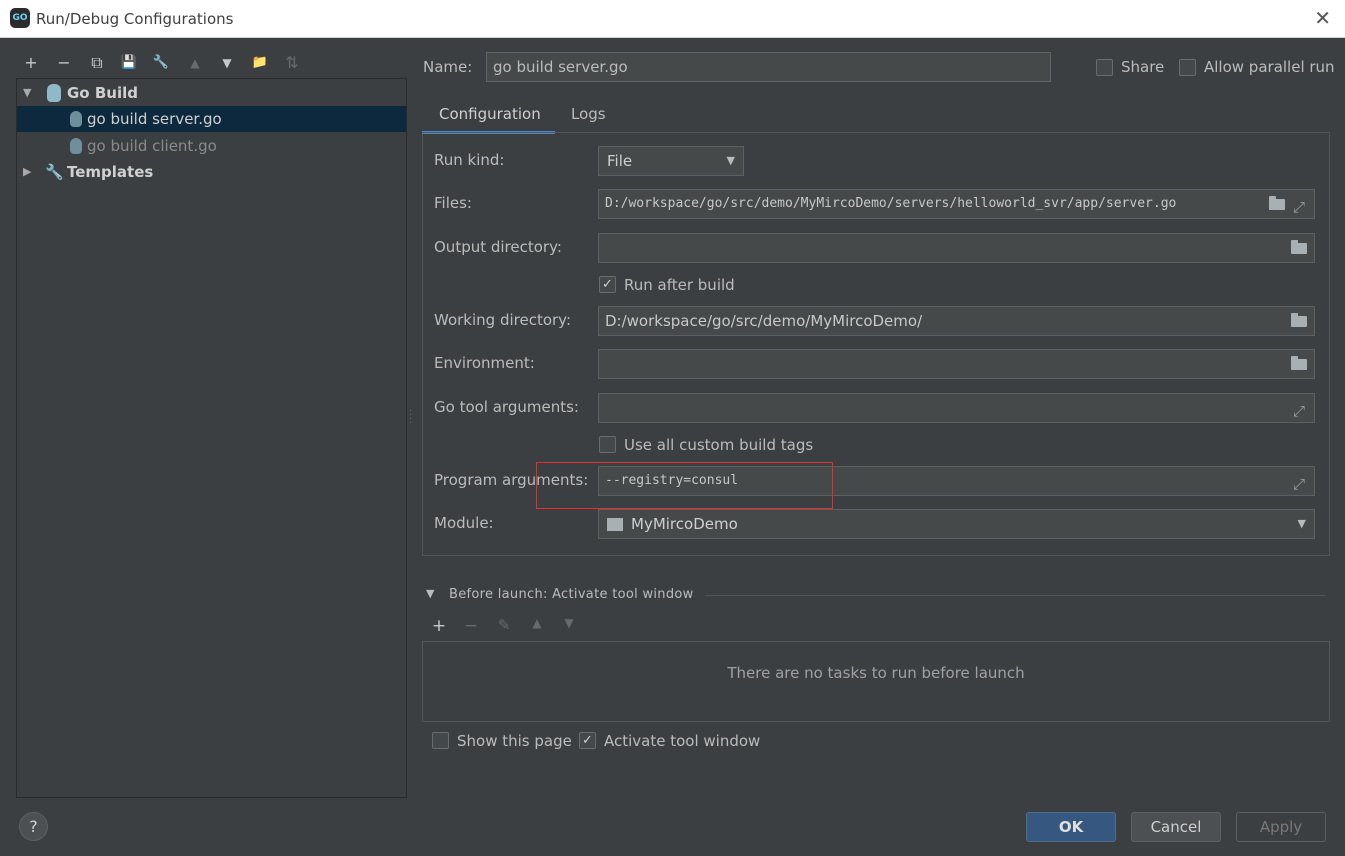  What do you see at coordinates (1322, 18) in the screenshot?
I see `close-icon: ✕` at bounding box center [1322, 18].